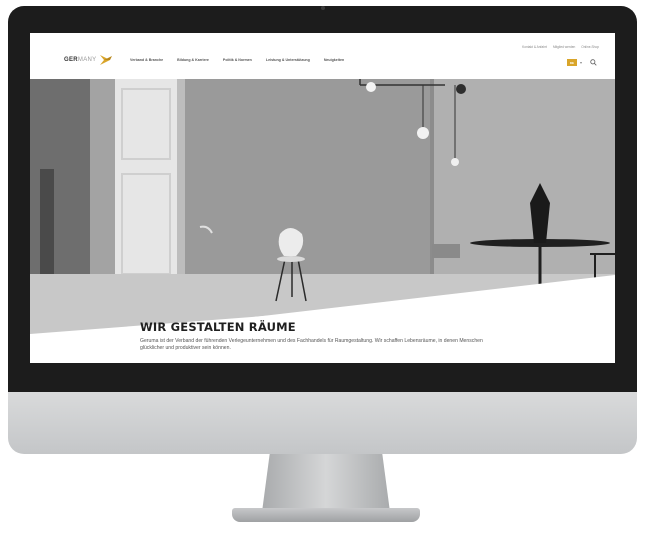  Describe the element at coordinates (334, 60) in the screenshot. I see `nav-item-neuigkeiten: Neuigkeiten` at that location.